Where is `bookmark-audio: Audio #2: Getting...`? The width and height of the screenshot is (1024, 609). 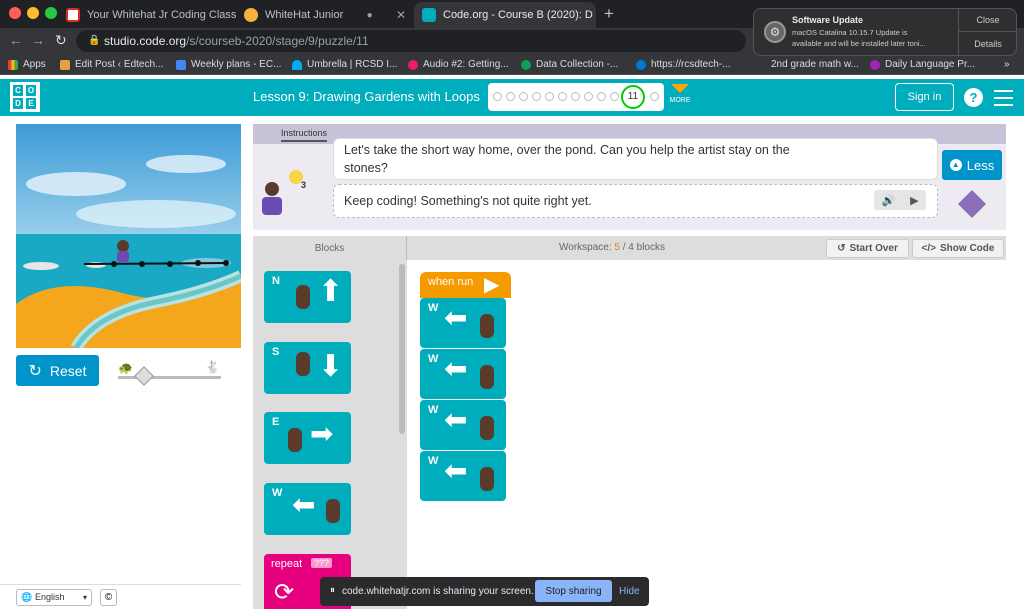
bookmark-audio: Audio #2: Getting... is located at coordinates (458, 64).